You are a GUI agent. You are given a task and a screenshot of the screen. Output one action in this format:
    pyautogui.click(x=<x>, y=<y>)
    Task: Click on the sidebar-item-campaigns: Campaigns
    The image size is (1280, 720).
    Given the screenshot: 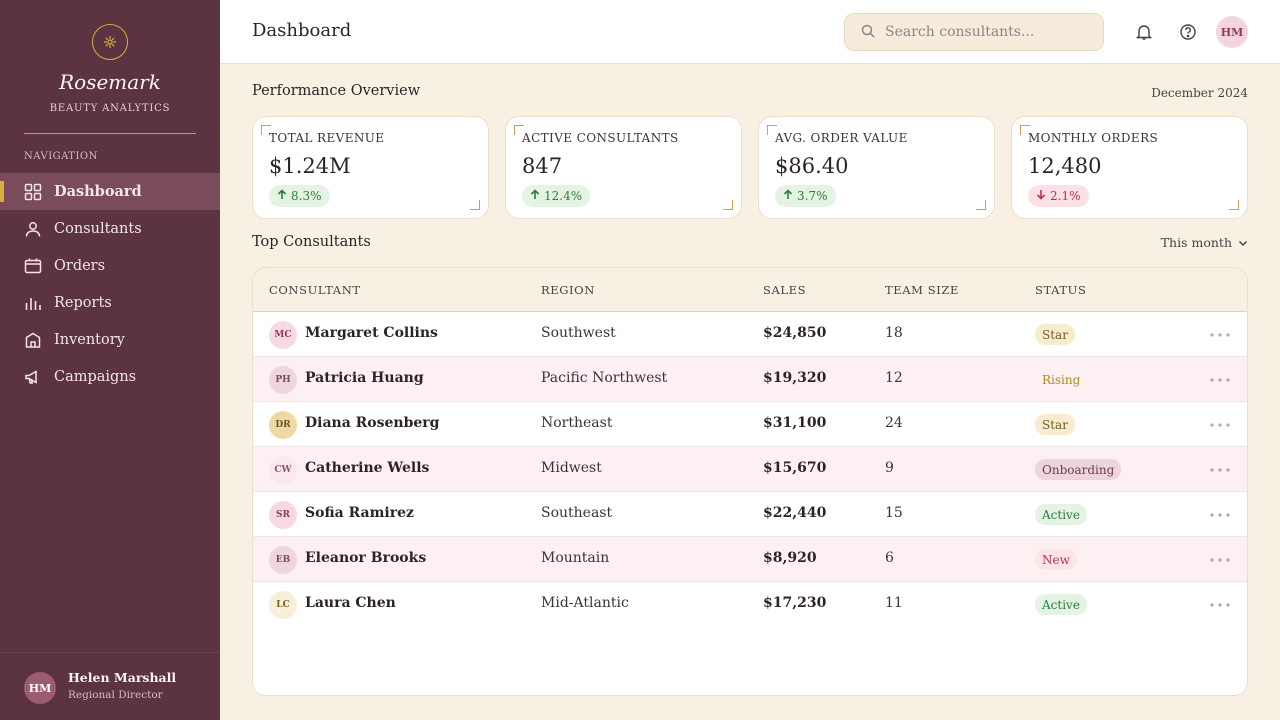 What is the action you would take?
    pyautogui.click(x=110, y=376)
    